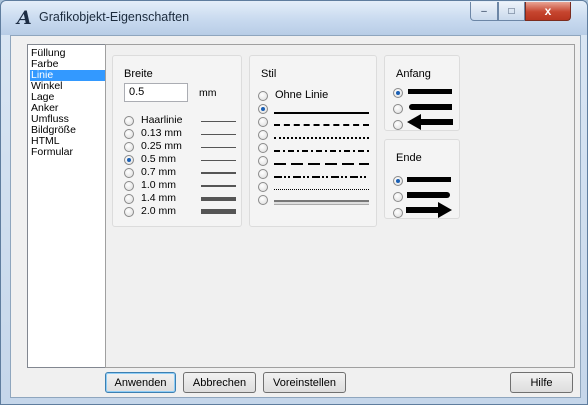 The height and width of the screenshot is (405, 588). I want to click on style-radio-fine-dotted, so click(263, 187).